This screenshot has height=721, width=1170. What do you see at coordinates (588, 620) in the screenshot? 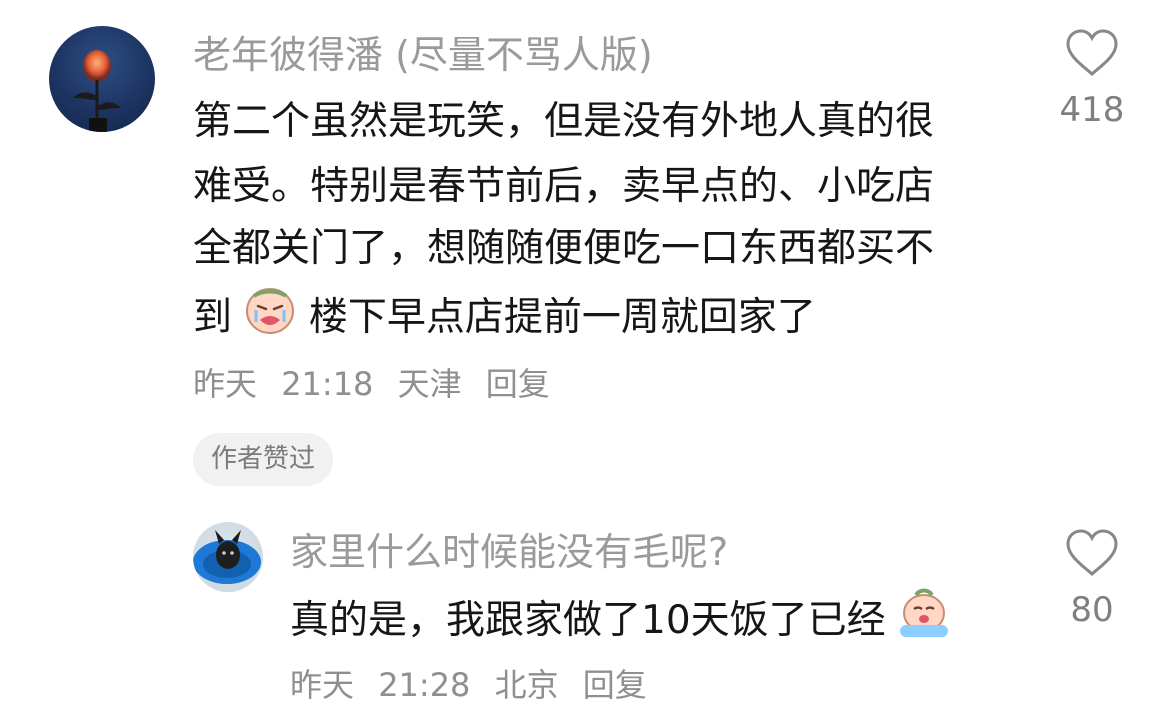
I see `comment-text-fragment: 真的是，我跟家做了10天饭了已经` at bounding box center [588, 620].